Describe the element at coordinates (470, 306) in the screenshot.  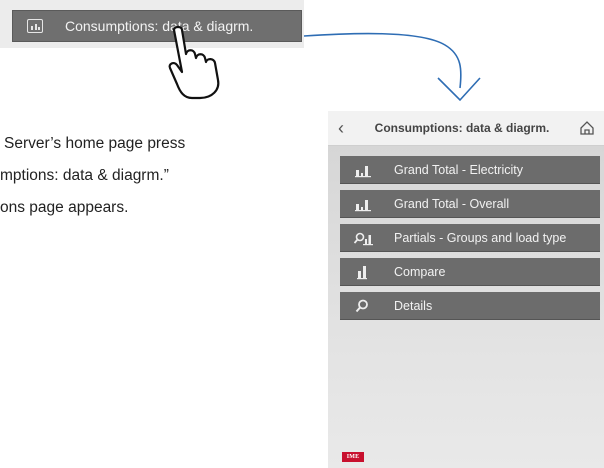
I see `menu-item-details: Details` at that location.